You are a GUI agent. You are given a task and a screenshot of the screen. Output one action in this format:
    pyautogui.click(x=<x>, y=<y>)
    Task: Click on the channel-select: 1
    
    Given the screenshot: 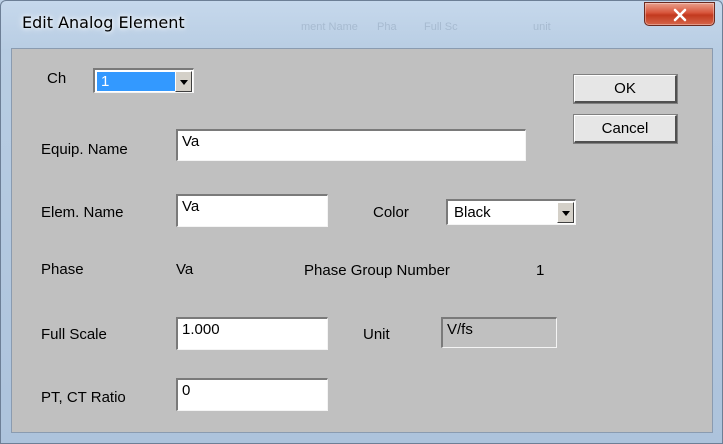 What is the action you would take?
    pyautogui.click(x=143, y=80)
    